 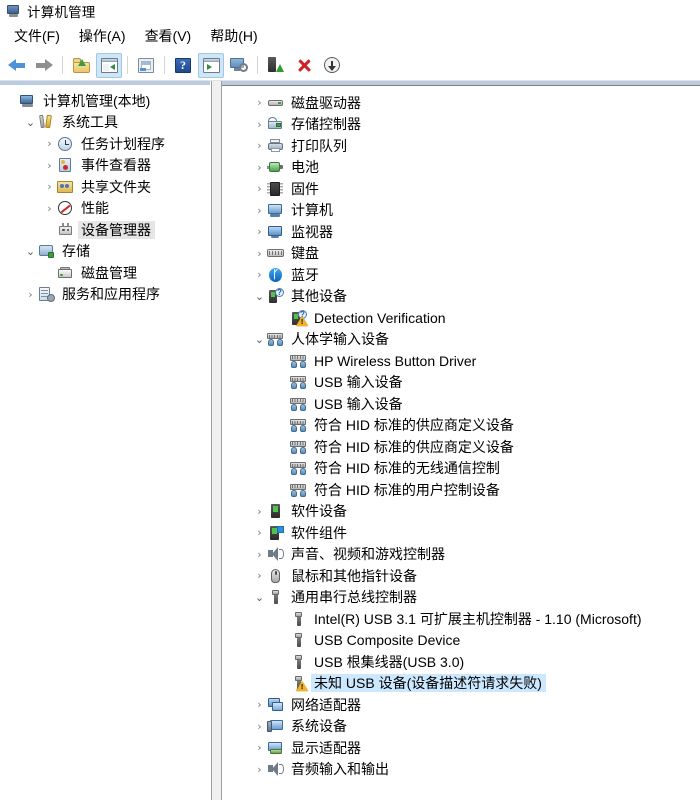 What do you see at coordinates (116, 186) in the screenshot?
I see `tree-item-label: 共享文件夹` at bounding box center [116, 186].